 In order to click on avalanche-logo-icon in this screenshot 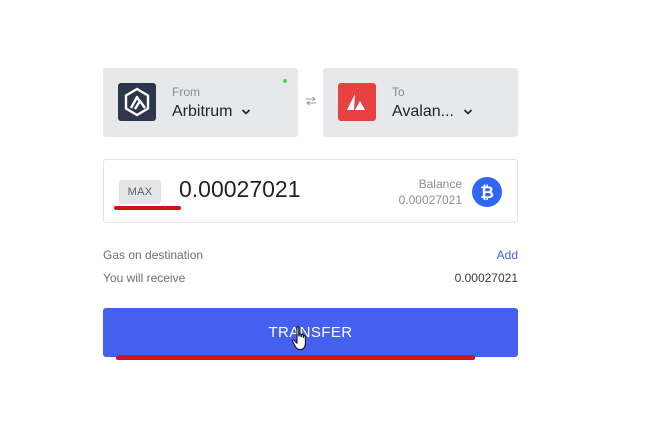, I will do `click(357, 102)`.